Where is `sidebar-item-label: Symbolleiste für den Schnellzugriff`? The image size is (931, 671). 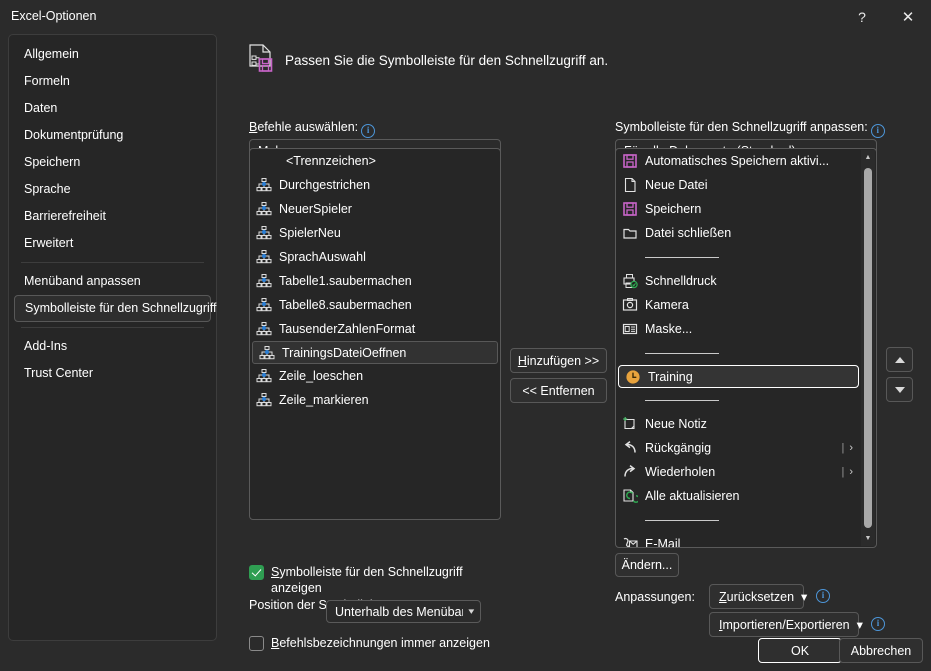
sidebar-item-label: Symbolleiste für den Schnellzugriff is located at coordinates (121, 308).